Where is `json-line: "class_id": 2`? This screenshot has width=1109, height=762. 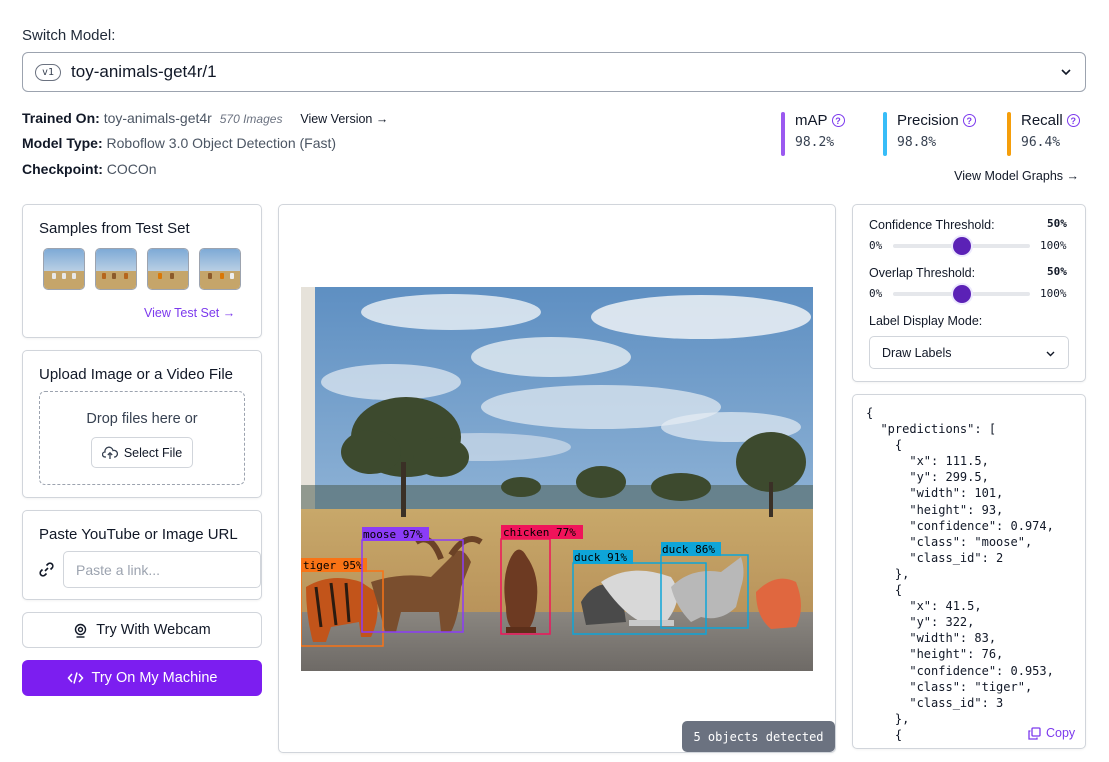 json-line: "class_id": 2 is located at coordinates (935, 557).